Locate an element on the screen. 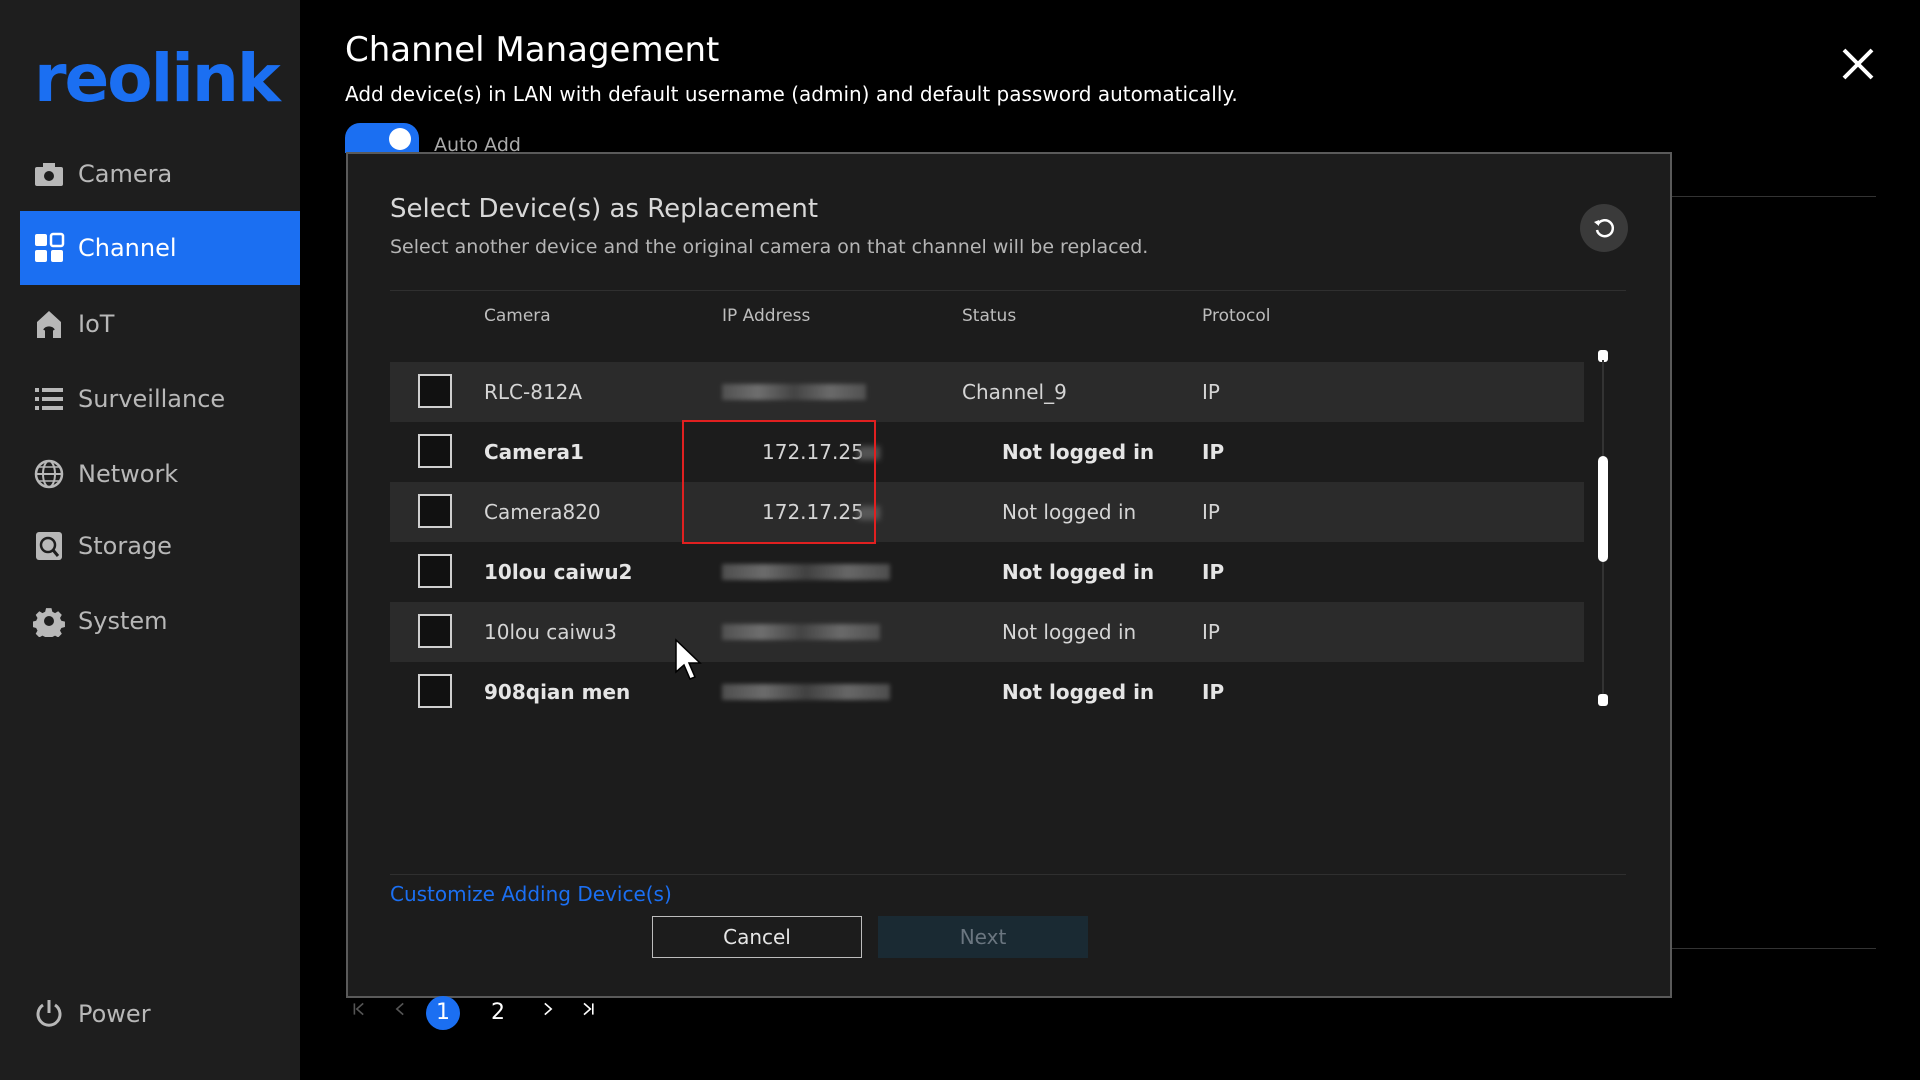  dialog-title: Select Device(s) as Replacement is located at coordinates (604, 209).